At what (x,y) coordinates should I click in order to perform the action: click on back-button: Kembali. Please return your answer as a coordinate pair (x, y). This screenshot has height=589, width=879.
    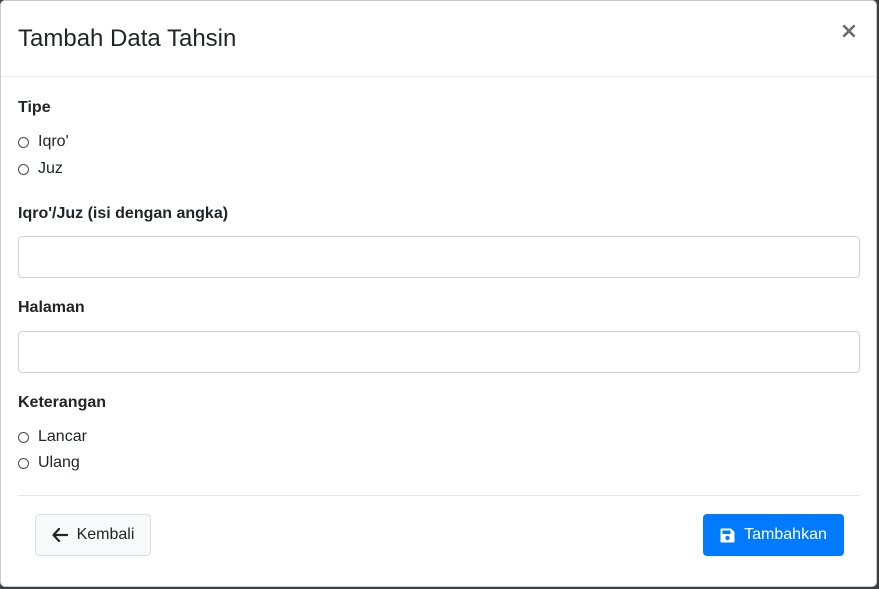
    Looking at the image, I should click on (93, 535).